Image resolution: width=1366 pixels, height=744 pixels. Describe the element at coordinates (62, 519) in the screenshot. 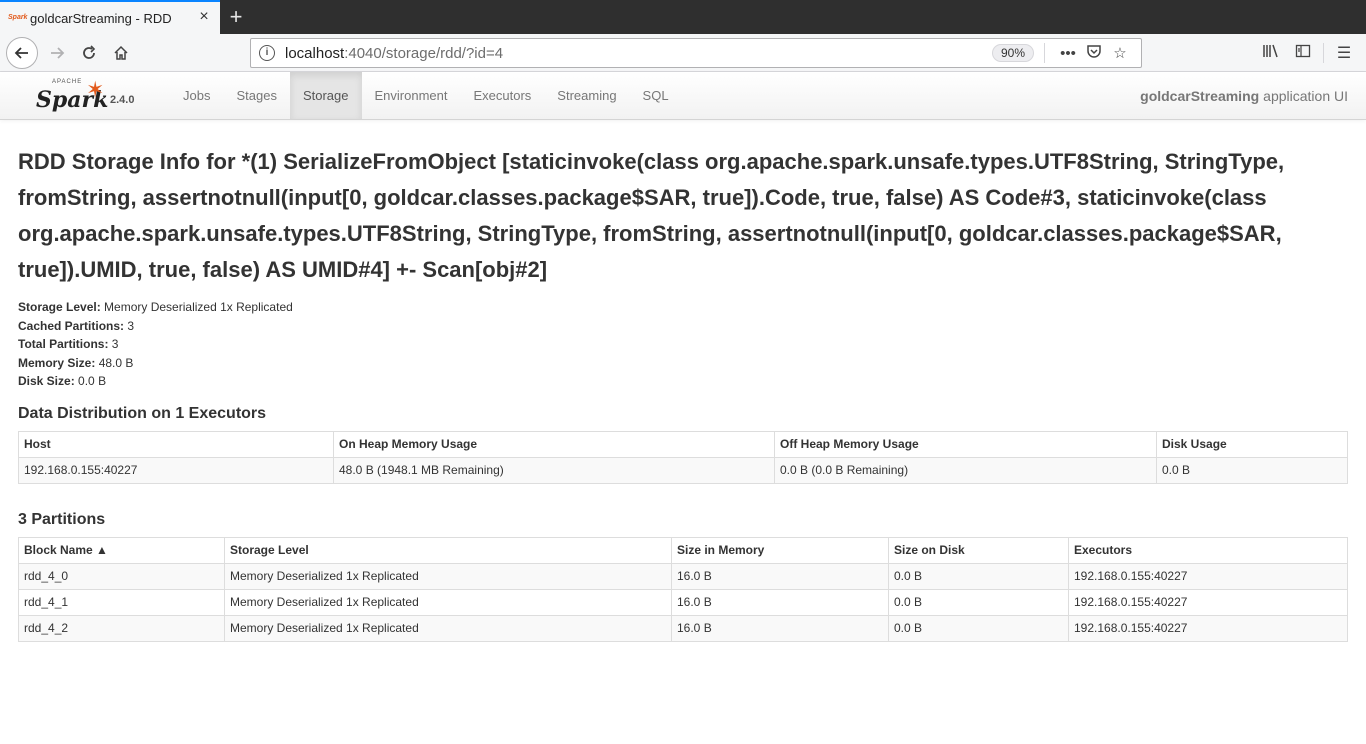

I see `partitions-heading: 3 Partitions` at that location.